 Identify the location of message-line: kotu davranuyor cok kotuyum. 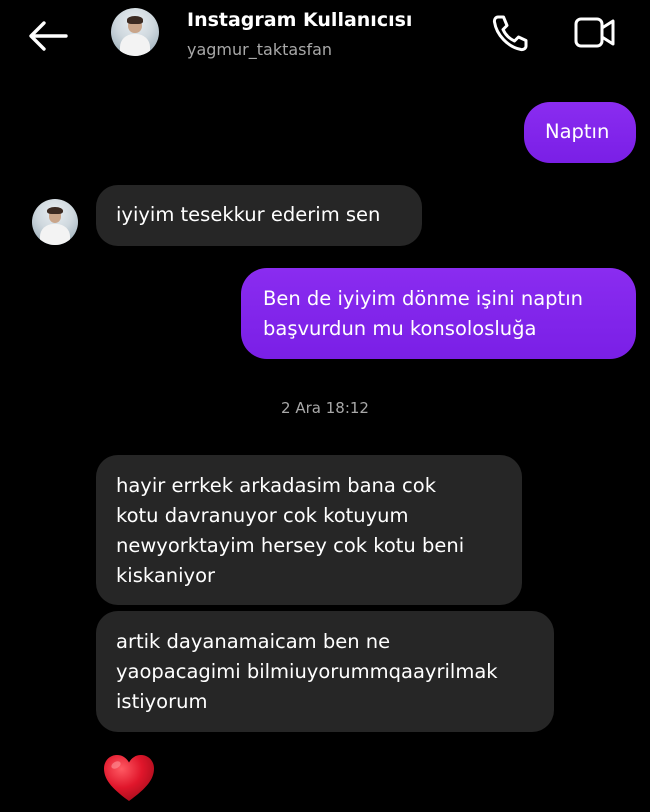
(262, 515).